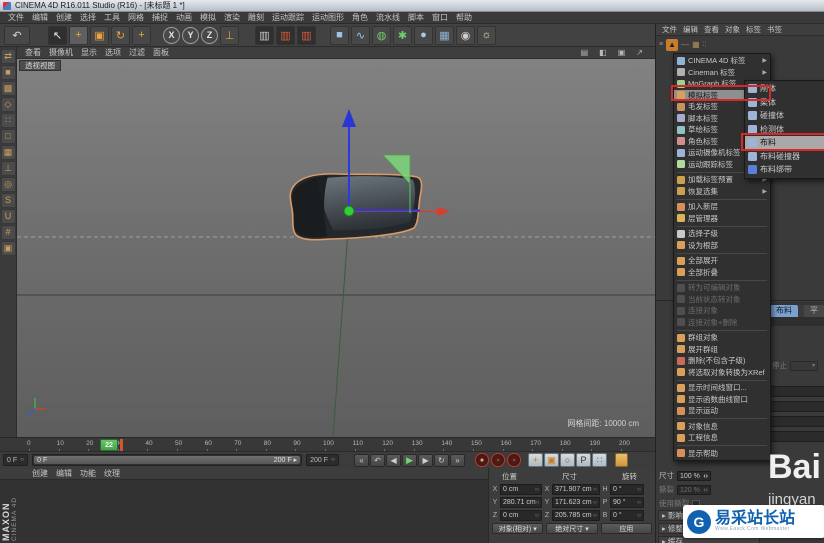 Image resolution: width=824 pixels, height=543 pixels. I want to click on context-menu-item: 展开群组, so click(722, 350).